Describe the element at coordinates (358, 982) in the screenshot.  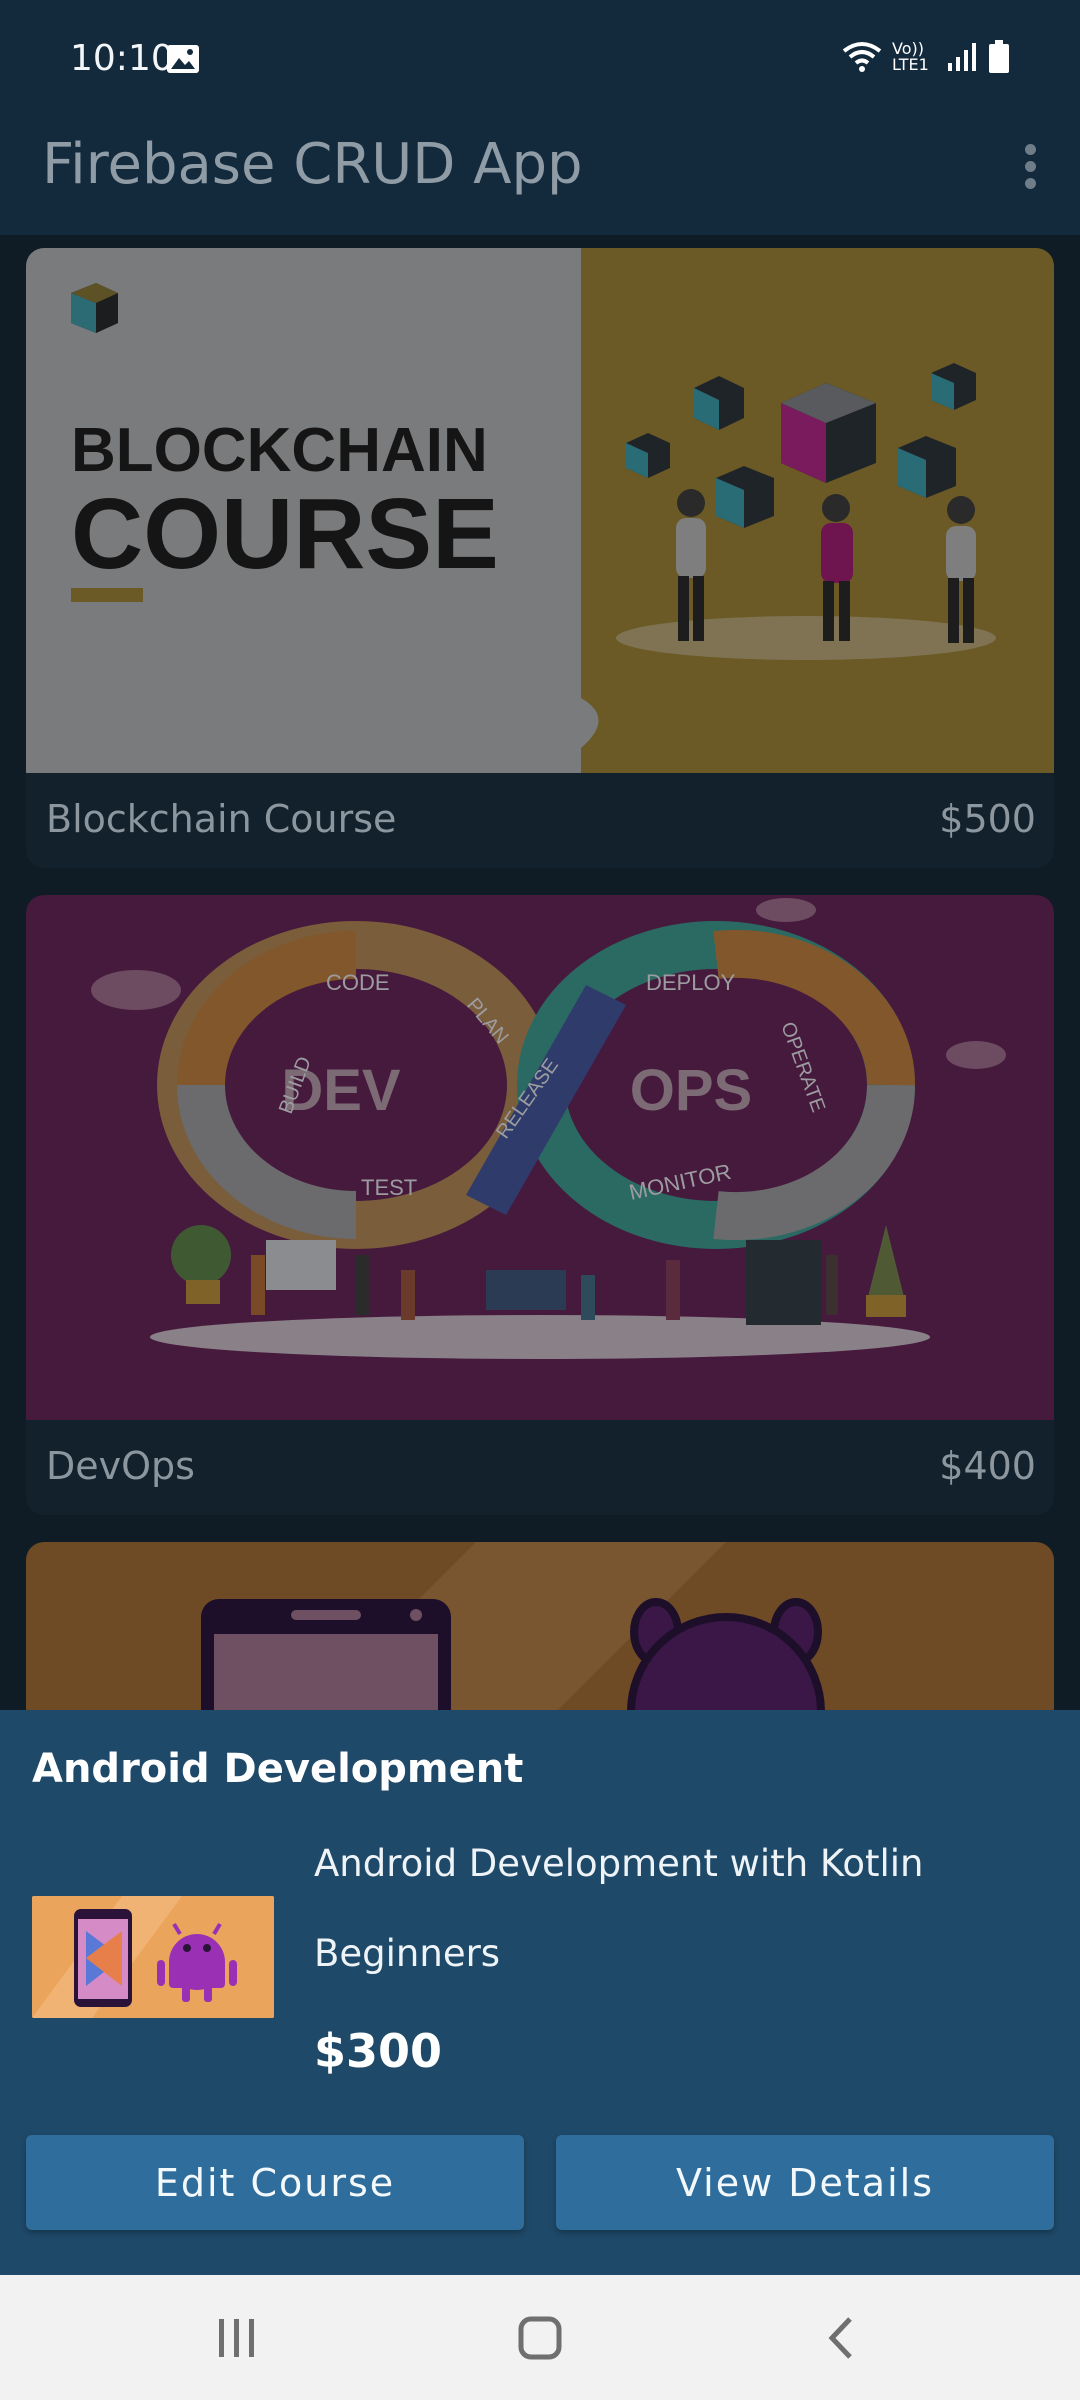
I see `devops-code-label: CODE` at that location.